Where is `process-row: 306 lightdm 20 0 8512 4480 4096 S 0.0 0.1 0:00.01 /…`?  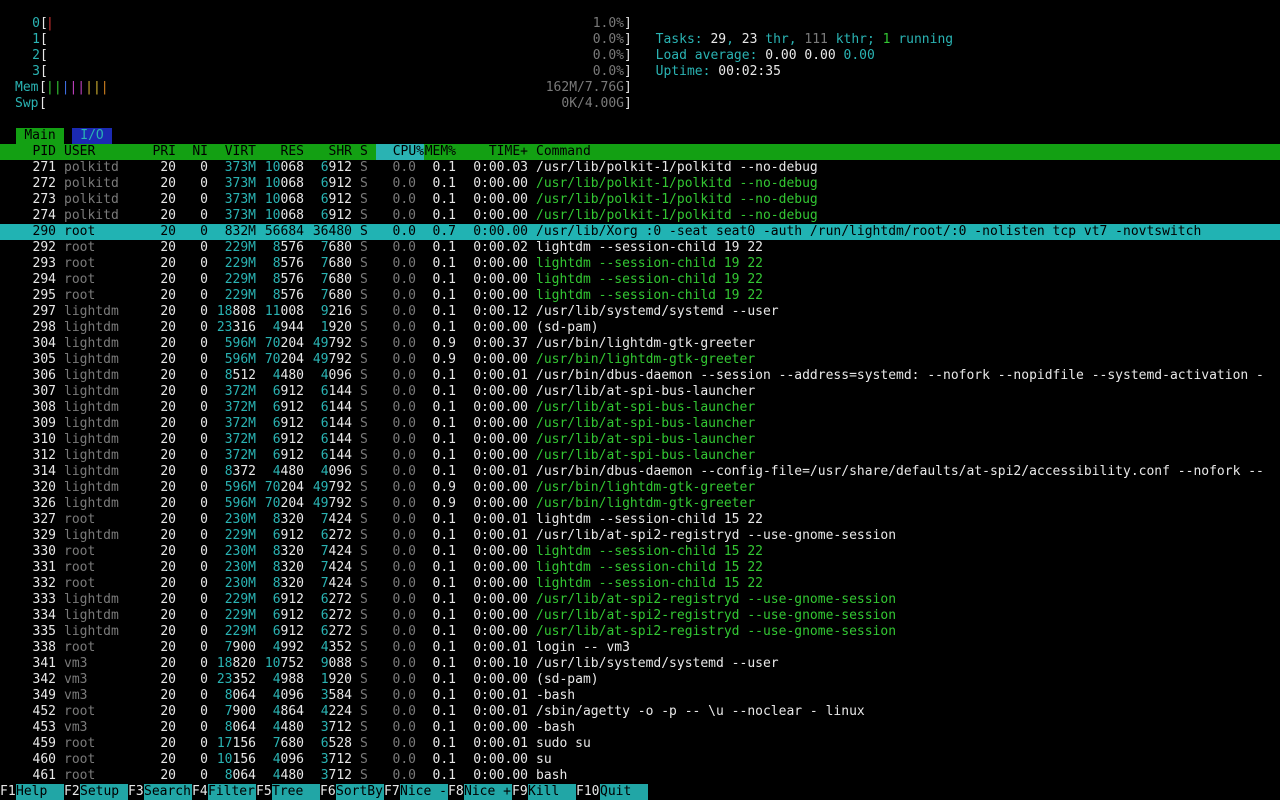 process-row: 306 lightdm 20 0 8512 4480 4096 S 0.0 0.1 0:00.01 /… is located at coordinates (640, 376).